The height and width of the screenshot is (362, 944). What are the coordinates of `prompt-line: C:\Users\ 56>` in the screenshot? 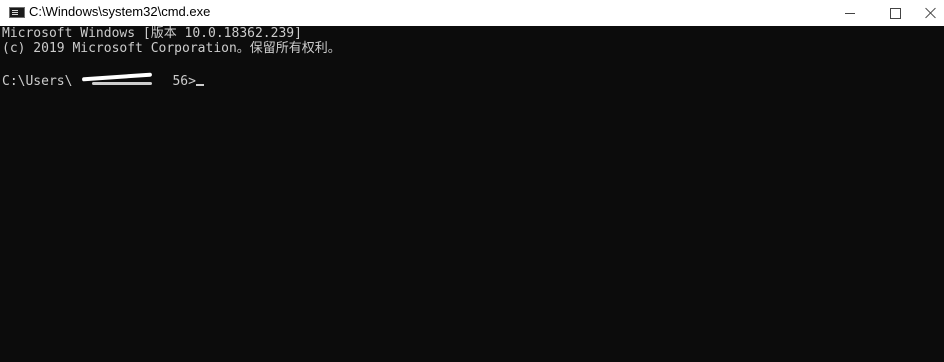 It's located at (103, 81).